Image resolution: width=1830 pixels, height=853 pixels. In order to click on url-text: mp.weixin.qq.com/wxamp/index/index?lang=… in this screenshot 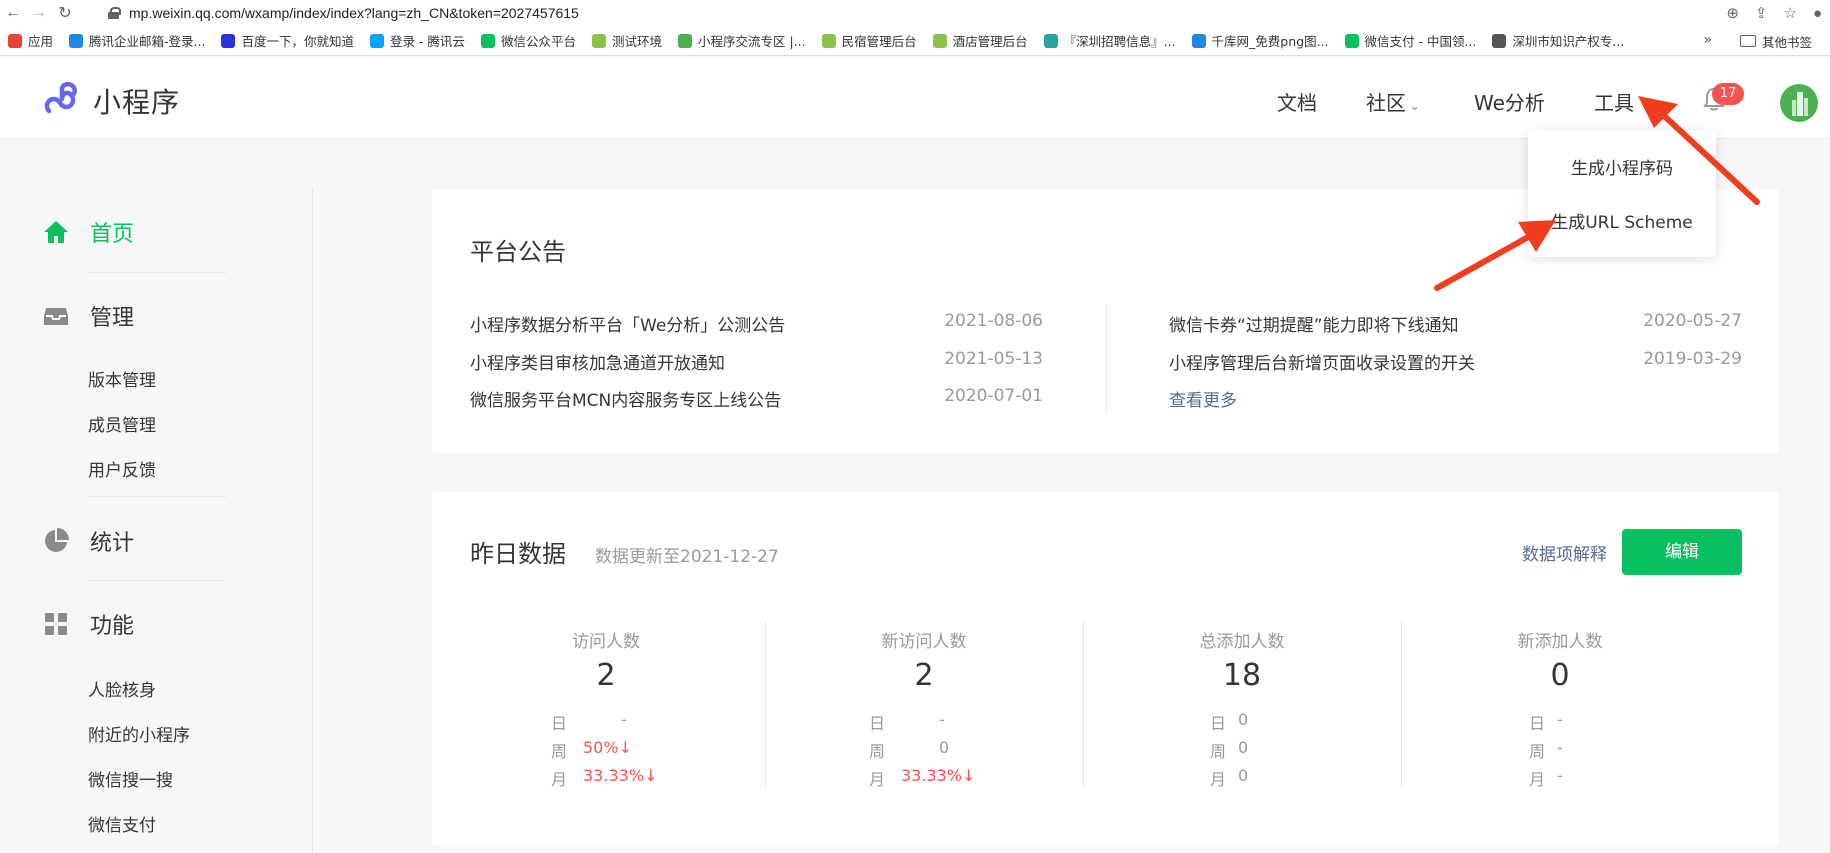, I will do `click(354, 13)`.